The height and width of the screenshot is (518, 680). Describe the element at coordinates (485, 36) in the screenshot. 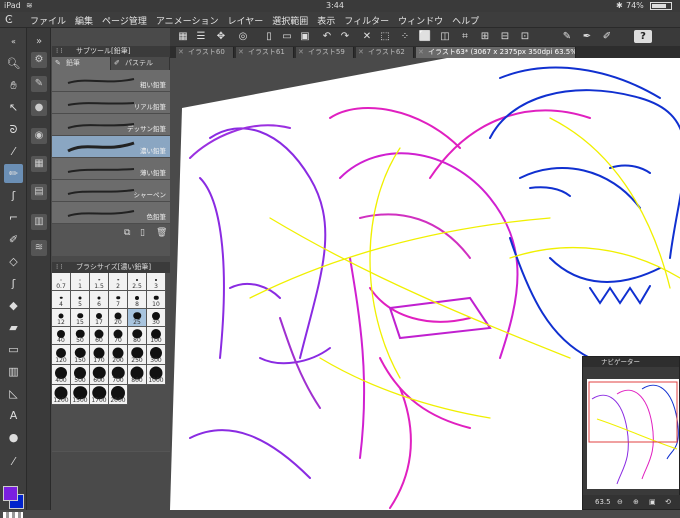

I see `snap-icon: ⊞` at that location.